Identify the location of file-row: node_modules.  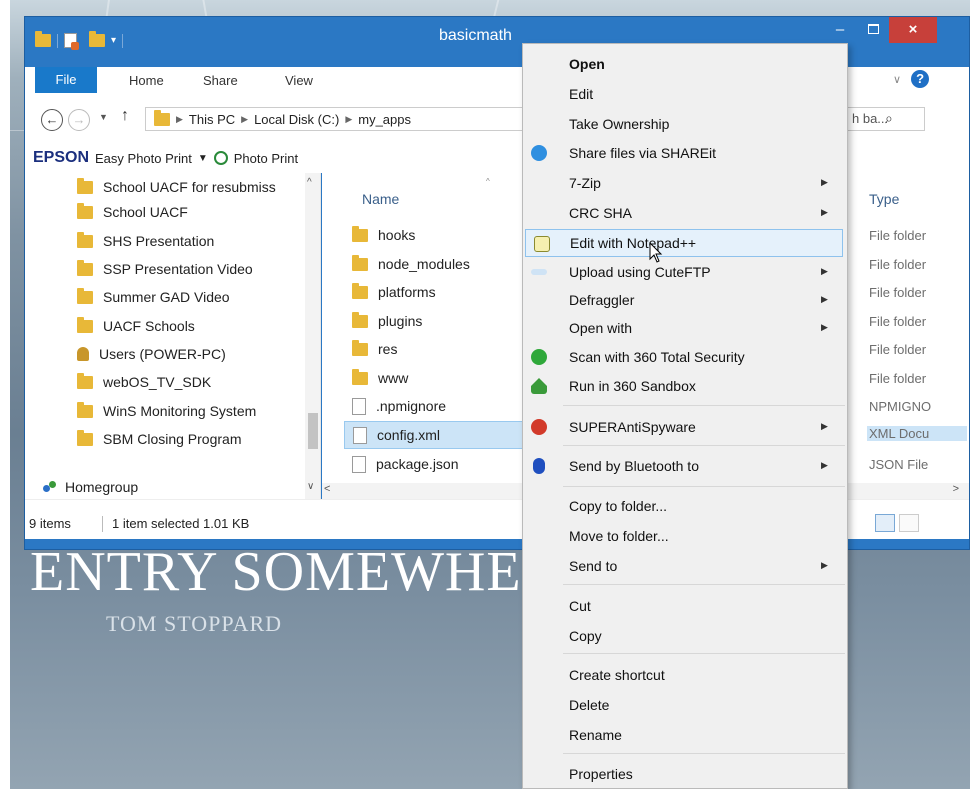
(444, 264).